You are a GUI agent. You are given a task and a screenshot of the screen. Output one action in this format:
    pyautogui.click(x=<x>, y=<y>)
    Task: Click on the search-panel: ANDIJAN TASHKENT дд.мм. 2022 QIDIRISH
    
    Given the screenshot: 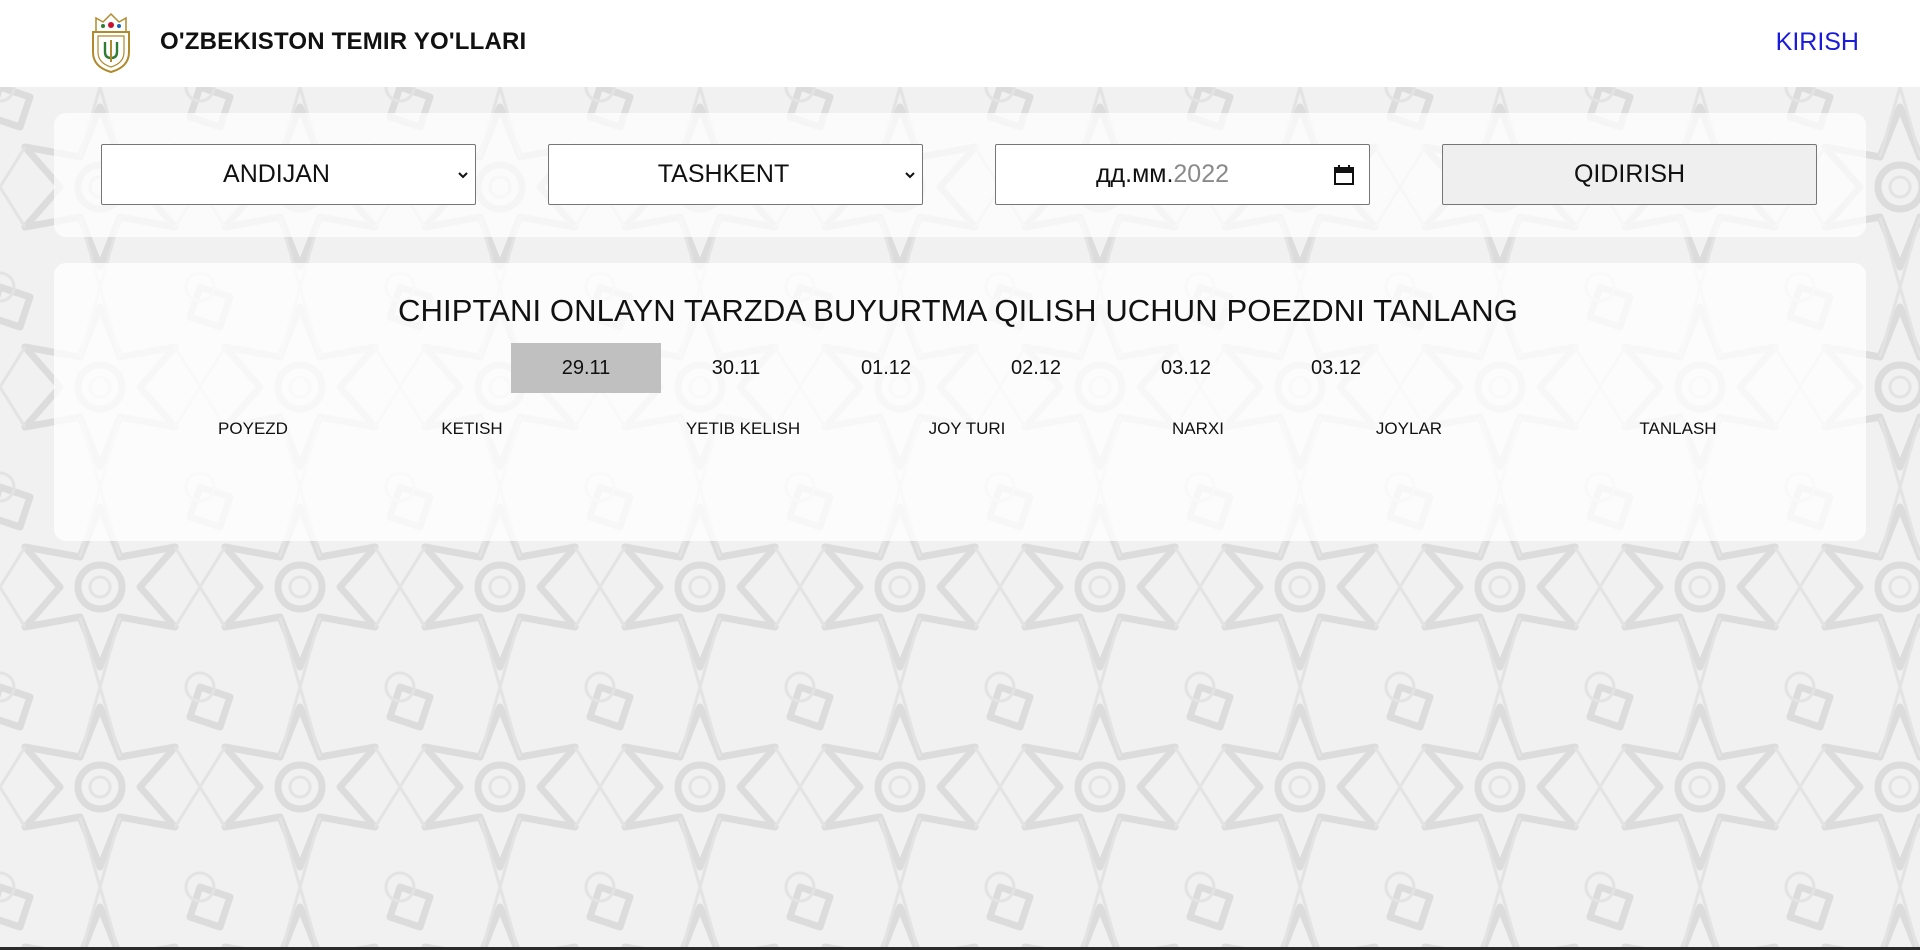 What is the action you would take?
    pyautogui.click(x=960, y=175)
    